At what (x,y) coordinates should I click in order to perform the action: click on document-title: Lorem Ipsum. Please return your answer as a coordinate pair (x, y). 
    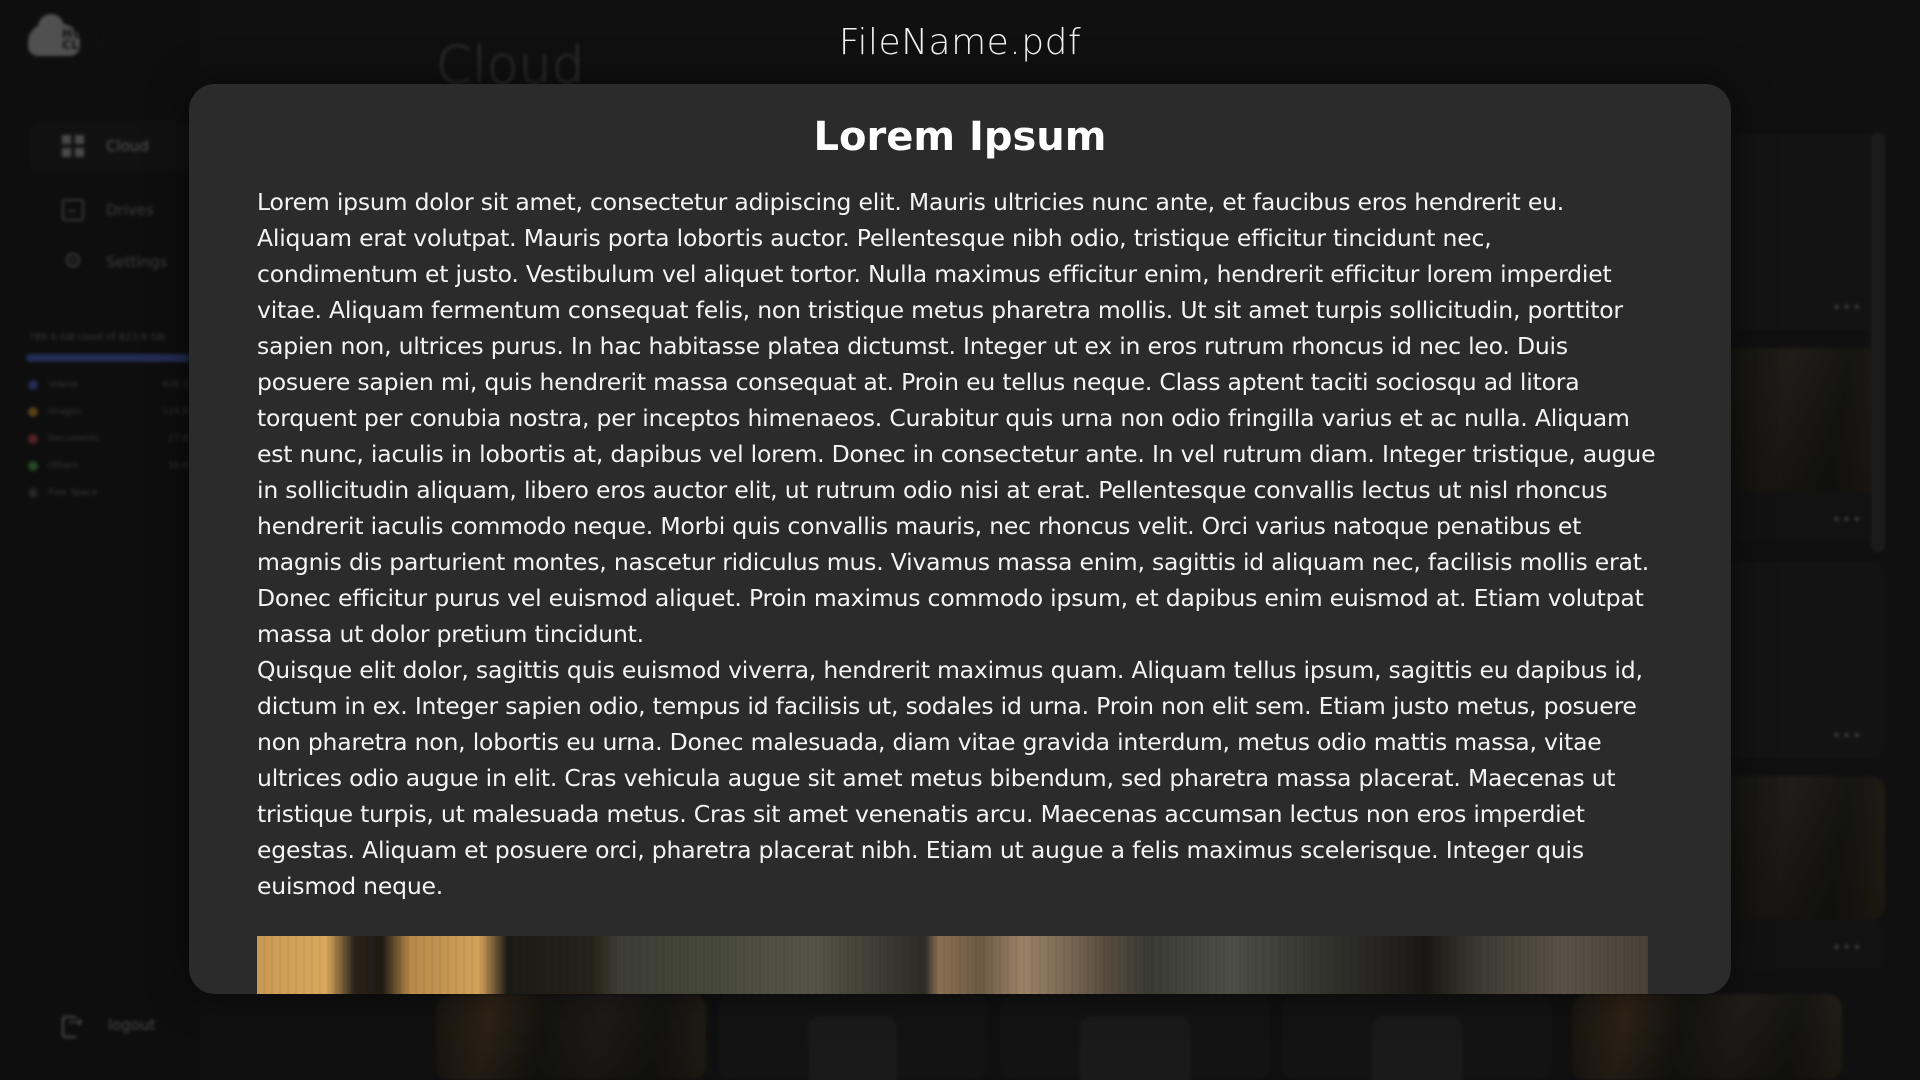
    Looking at the image, I should click on (960, 137).